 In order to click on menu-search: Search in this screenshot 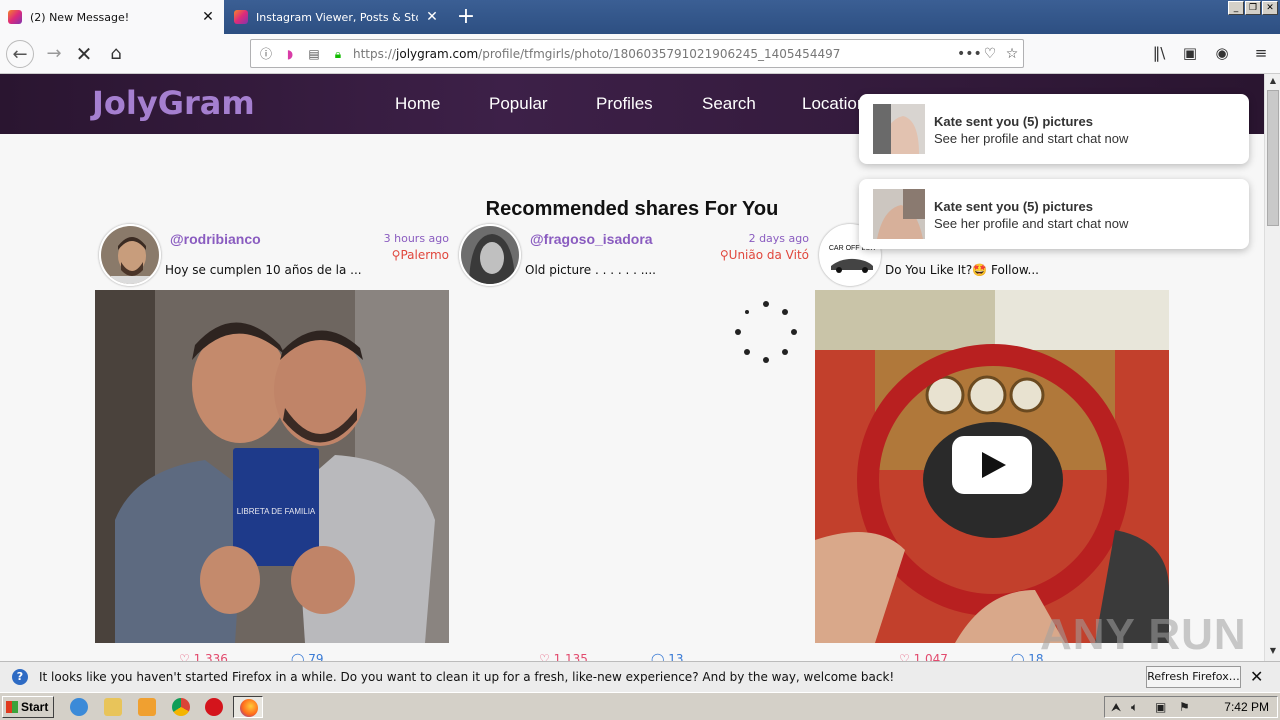, I will do `click(729, 104)`.